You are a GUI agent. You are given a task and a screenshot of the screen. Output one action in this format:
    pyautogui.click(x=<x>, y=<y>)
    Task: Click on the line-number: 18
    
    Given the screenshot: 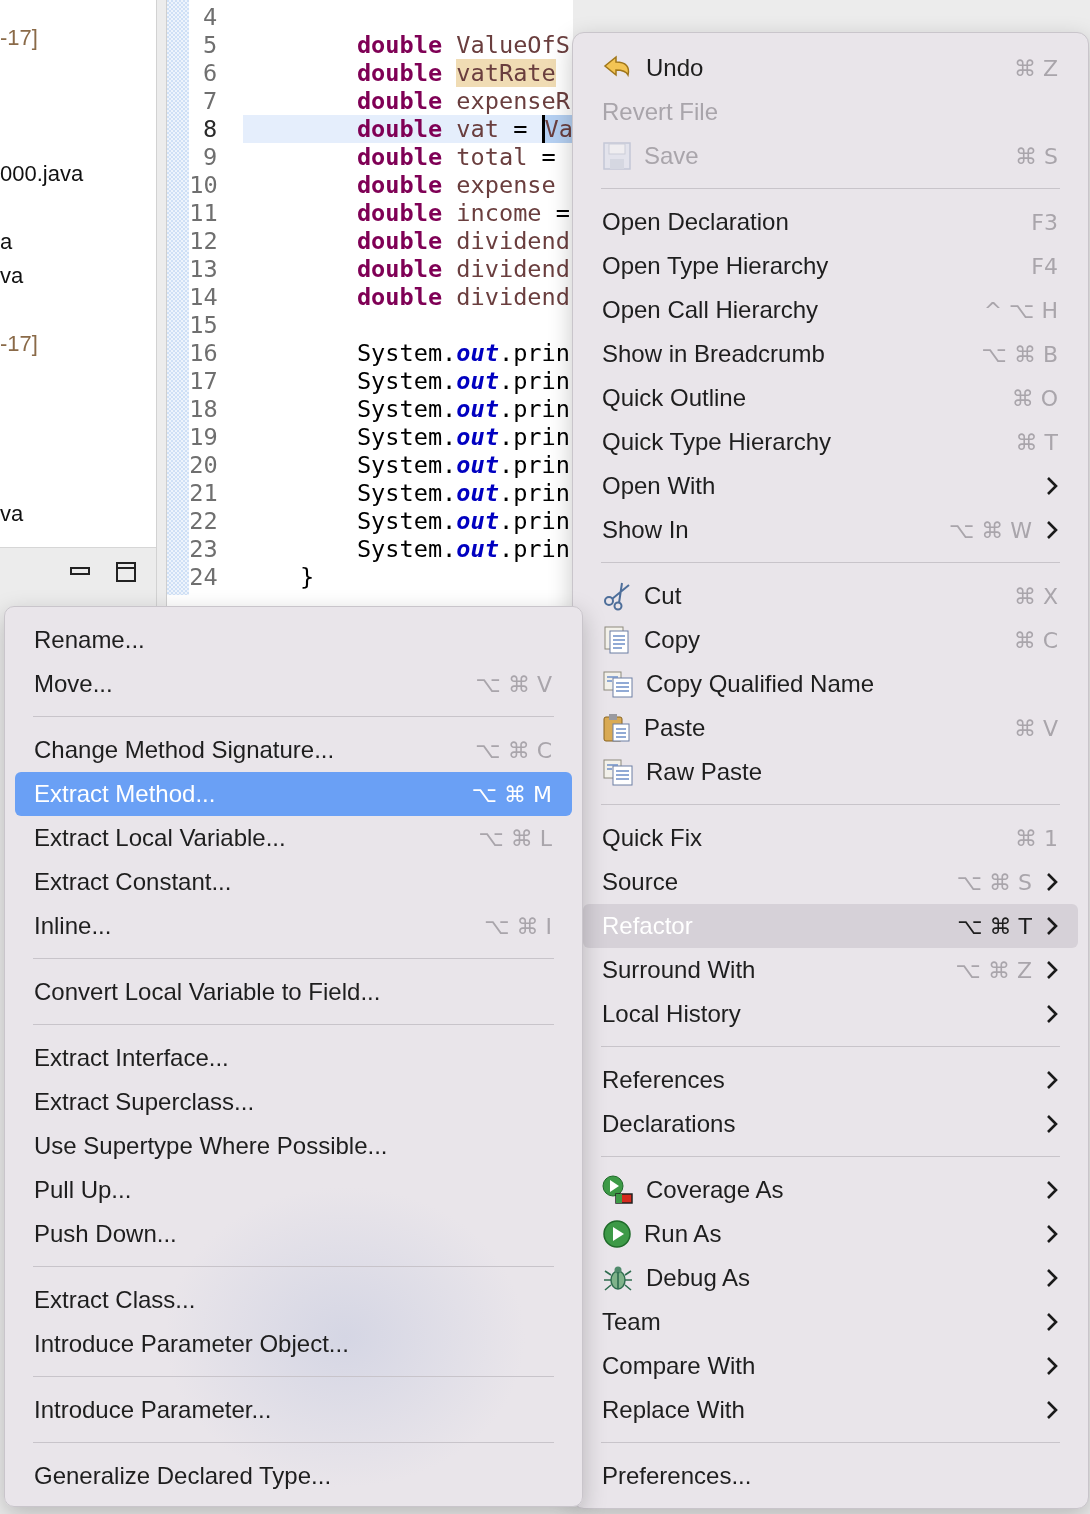 What is the action you would take?
    pyautogui.click(x=203, y=409)
    